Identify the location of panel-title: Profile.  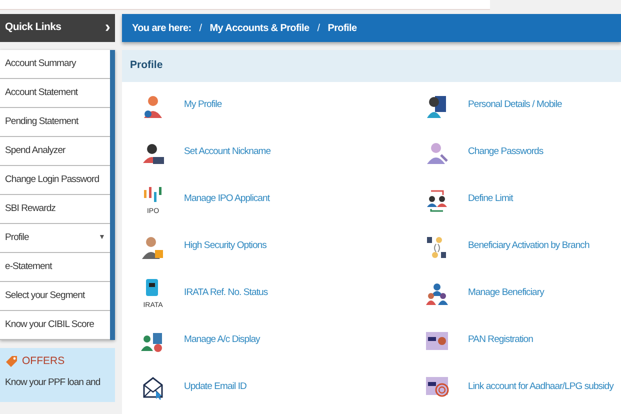
(146, 66).